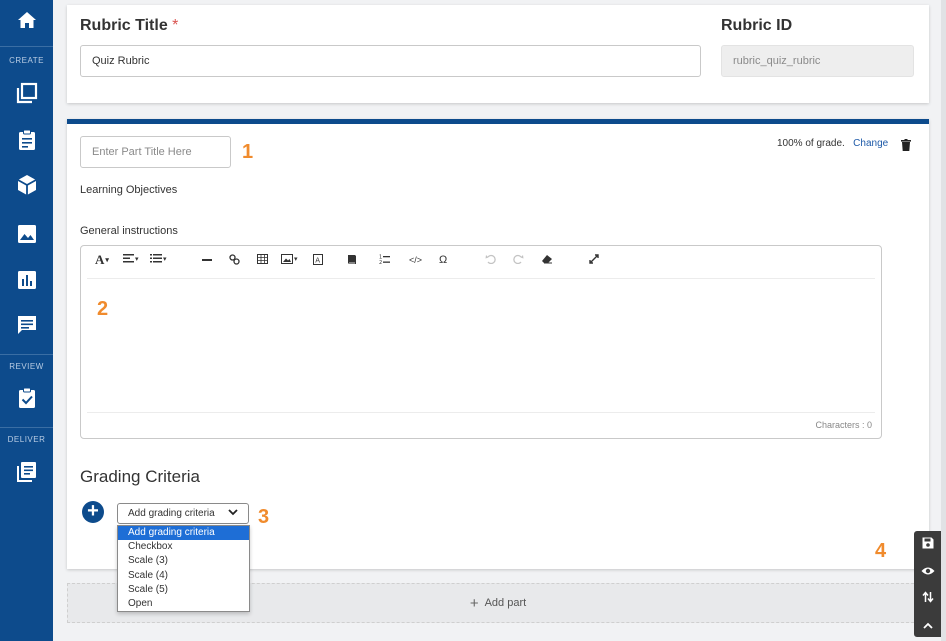 Image resolution: width=946 pixels, height=641 pixels. I want to click on toolbar-divider, so click(481, 278).